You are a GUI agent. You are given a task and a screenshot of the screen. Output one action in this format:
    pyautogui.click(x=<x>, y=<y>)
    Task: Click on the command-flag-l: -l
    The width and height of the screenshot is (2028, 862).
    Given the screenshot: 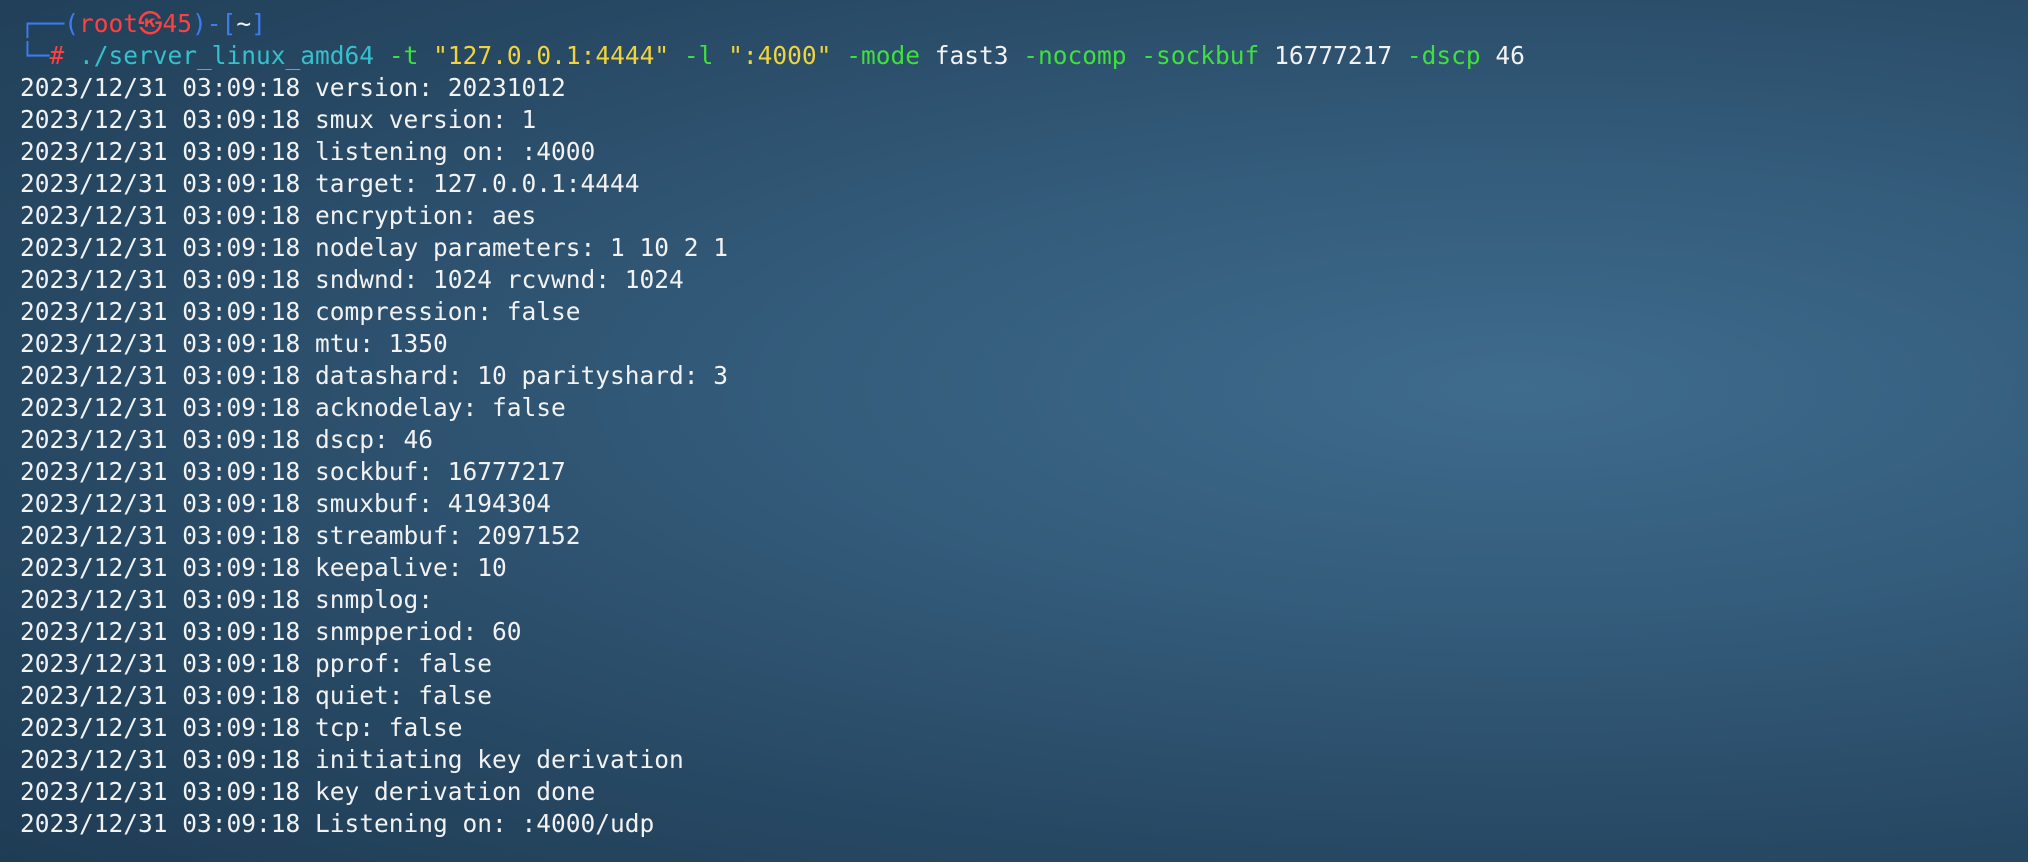 What is the action you would take?
    pyautogui.click(x=698, y=55)
    